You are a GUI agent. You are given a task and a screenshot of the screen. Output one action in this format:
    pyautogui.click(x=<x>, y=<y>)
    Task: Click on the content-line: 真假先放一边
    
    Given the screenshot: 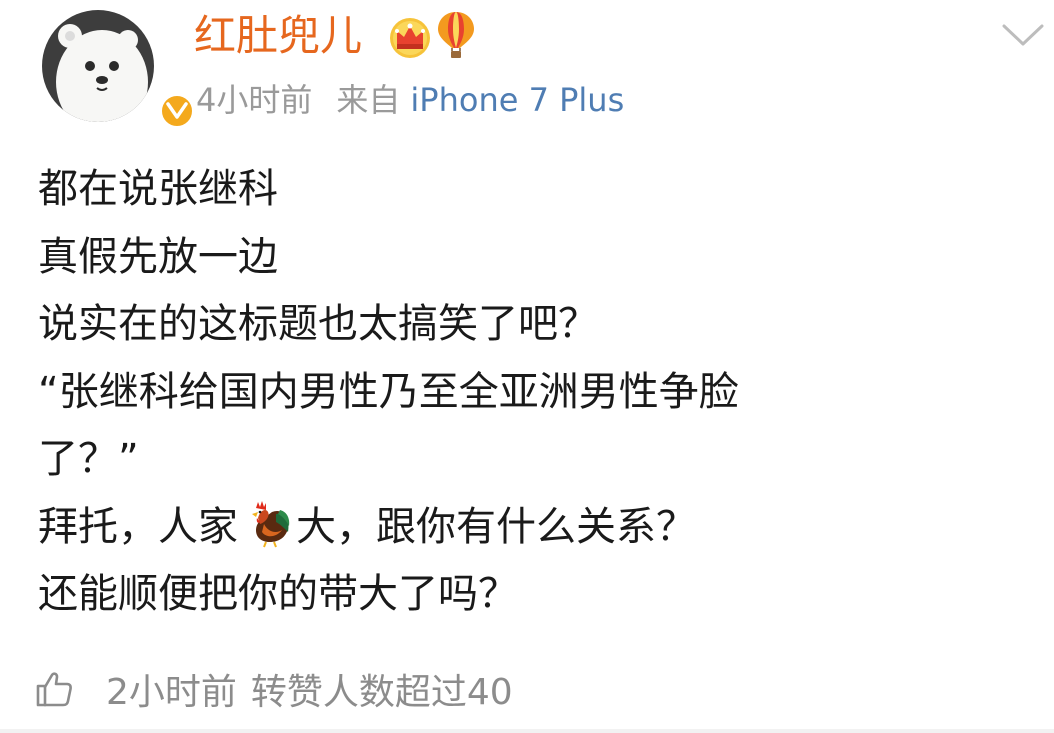 What is the action you would take?
    pyautogui.click(x=158, y=256)
    